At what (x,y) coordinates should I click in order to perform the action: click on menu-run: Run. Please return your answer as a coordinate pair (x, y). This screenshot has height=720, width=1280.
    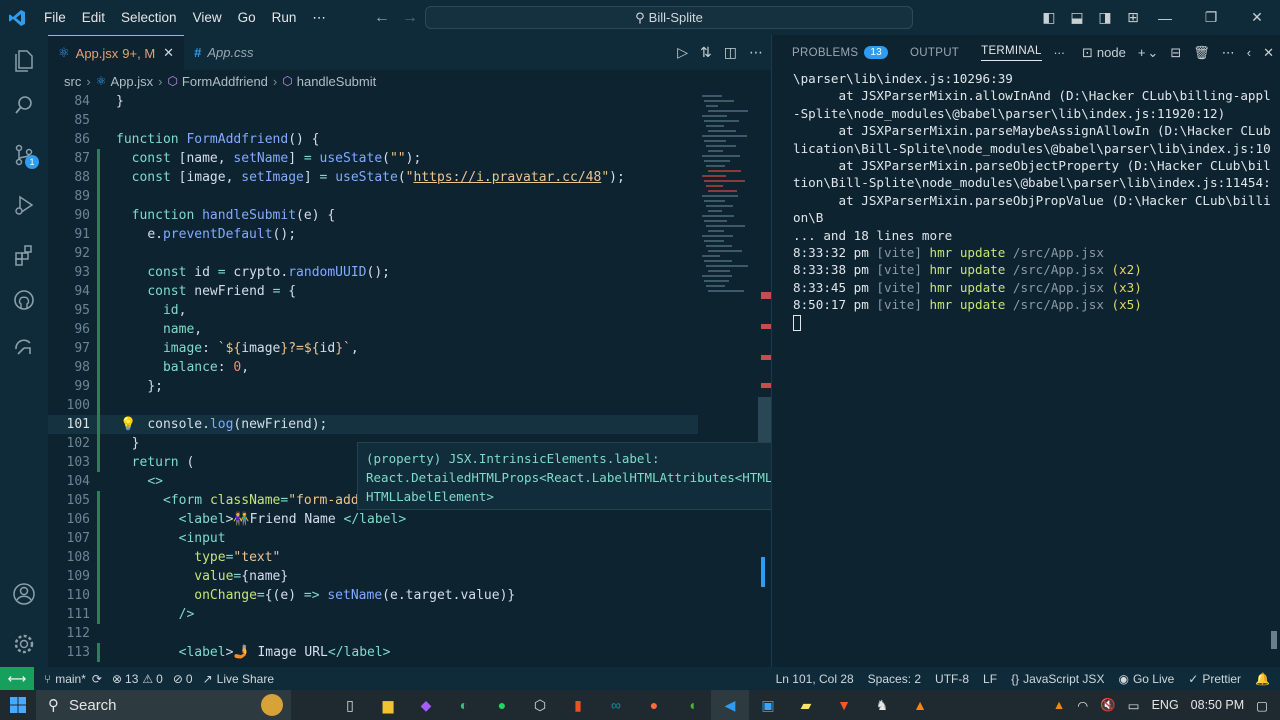
    Looking at the image, I should click on (284, 17).